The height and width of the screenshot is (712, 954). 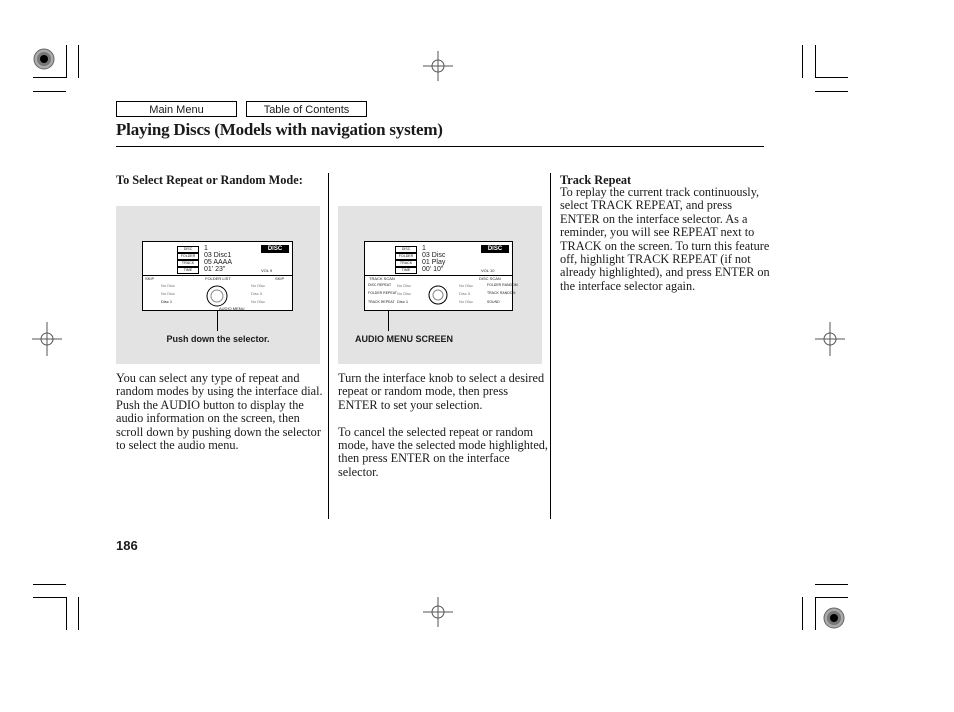 What do you see at coordinates (440, 146) in the screenshot?
I see `title-divider` at bounding box center [440, 146].